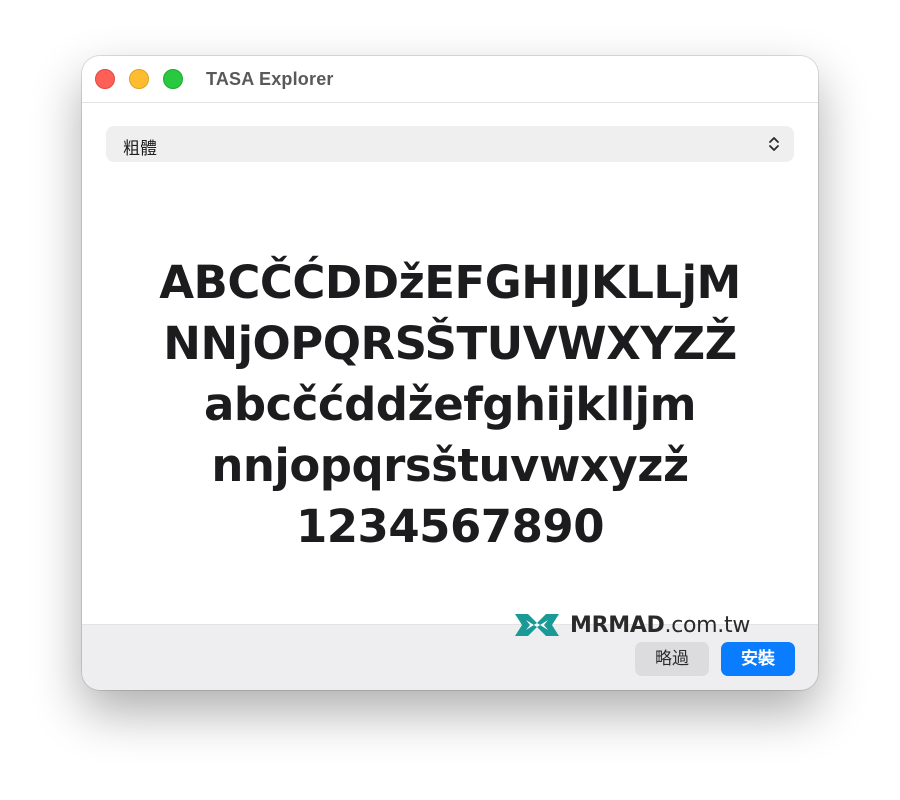 Image resolution: width=900 pixels, height=800 pixels. What do you see at coordinates (707, 625) in the screenshot?
I see `watermark-domain: .com.tw` at bounding box center [707, 625].